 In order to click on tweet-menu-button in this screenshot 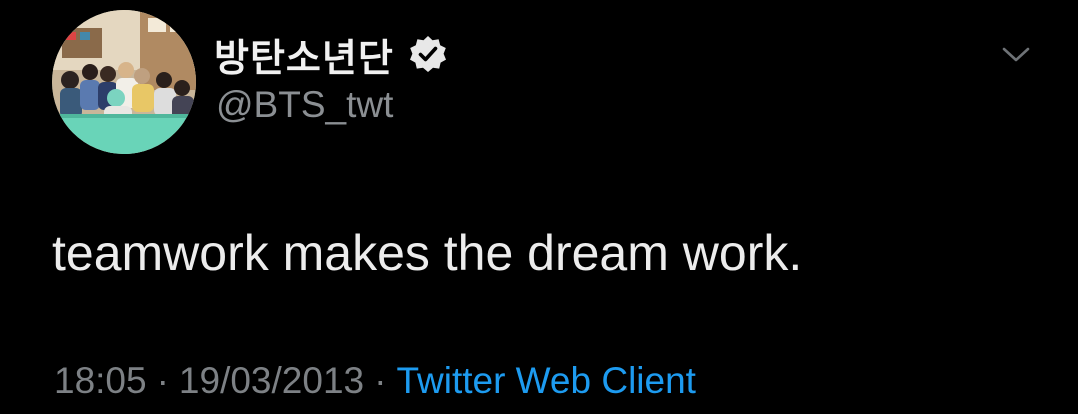, I will do `click(1016, 55)`.